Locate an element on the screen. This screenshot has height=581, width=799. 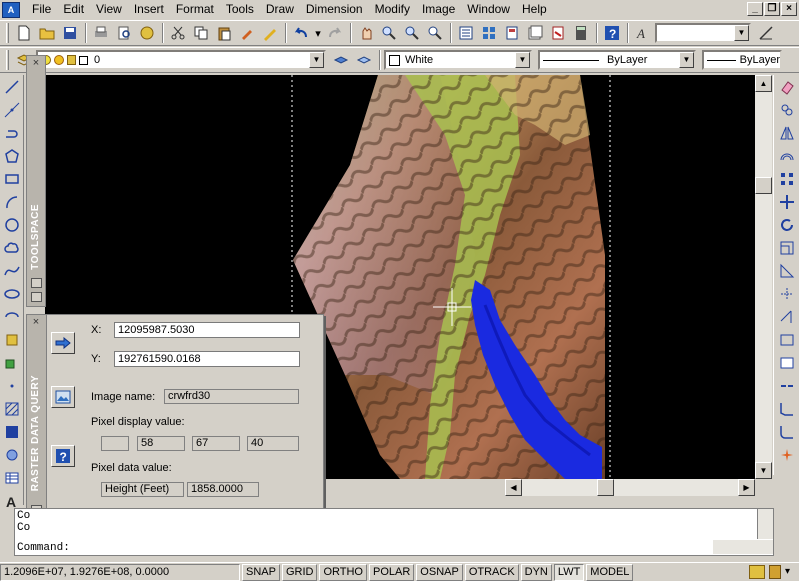
toolbar-grip is located at coordinates (7, 60).